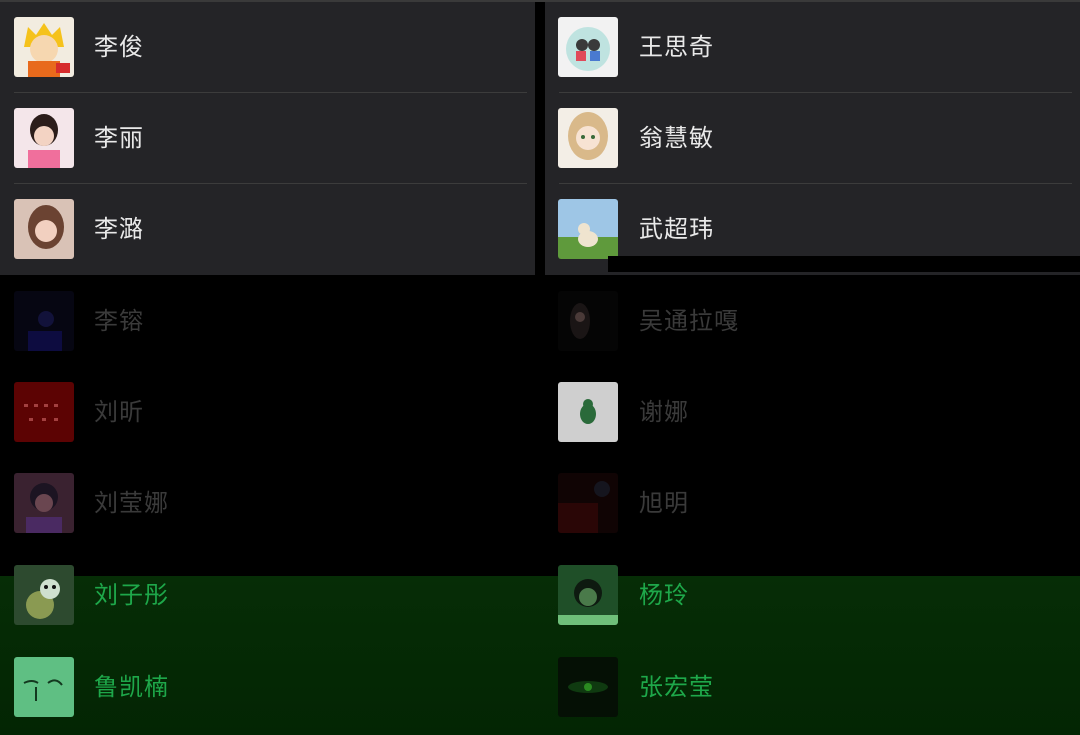 The height and width of the screenshot is (735, 1080). I want to click on contact-row: 李丽, so click(267, 138).